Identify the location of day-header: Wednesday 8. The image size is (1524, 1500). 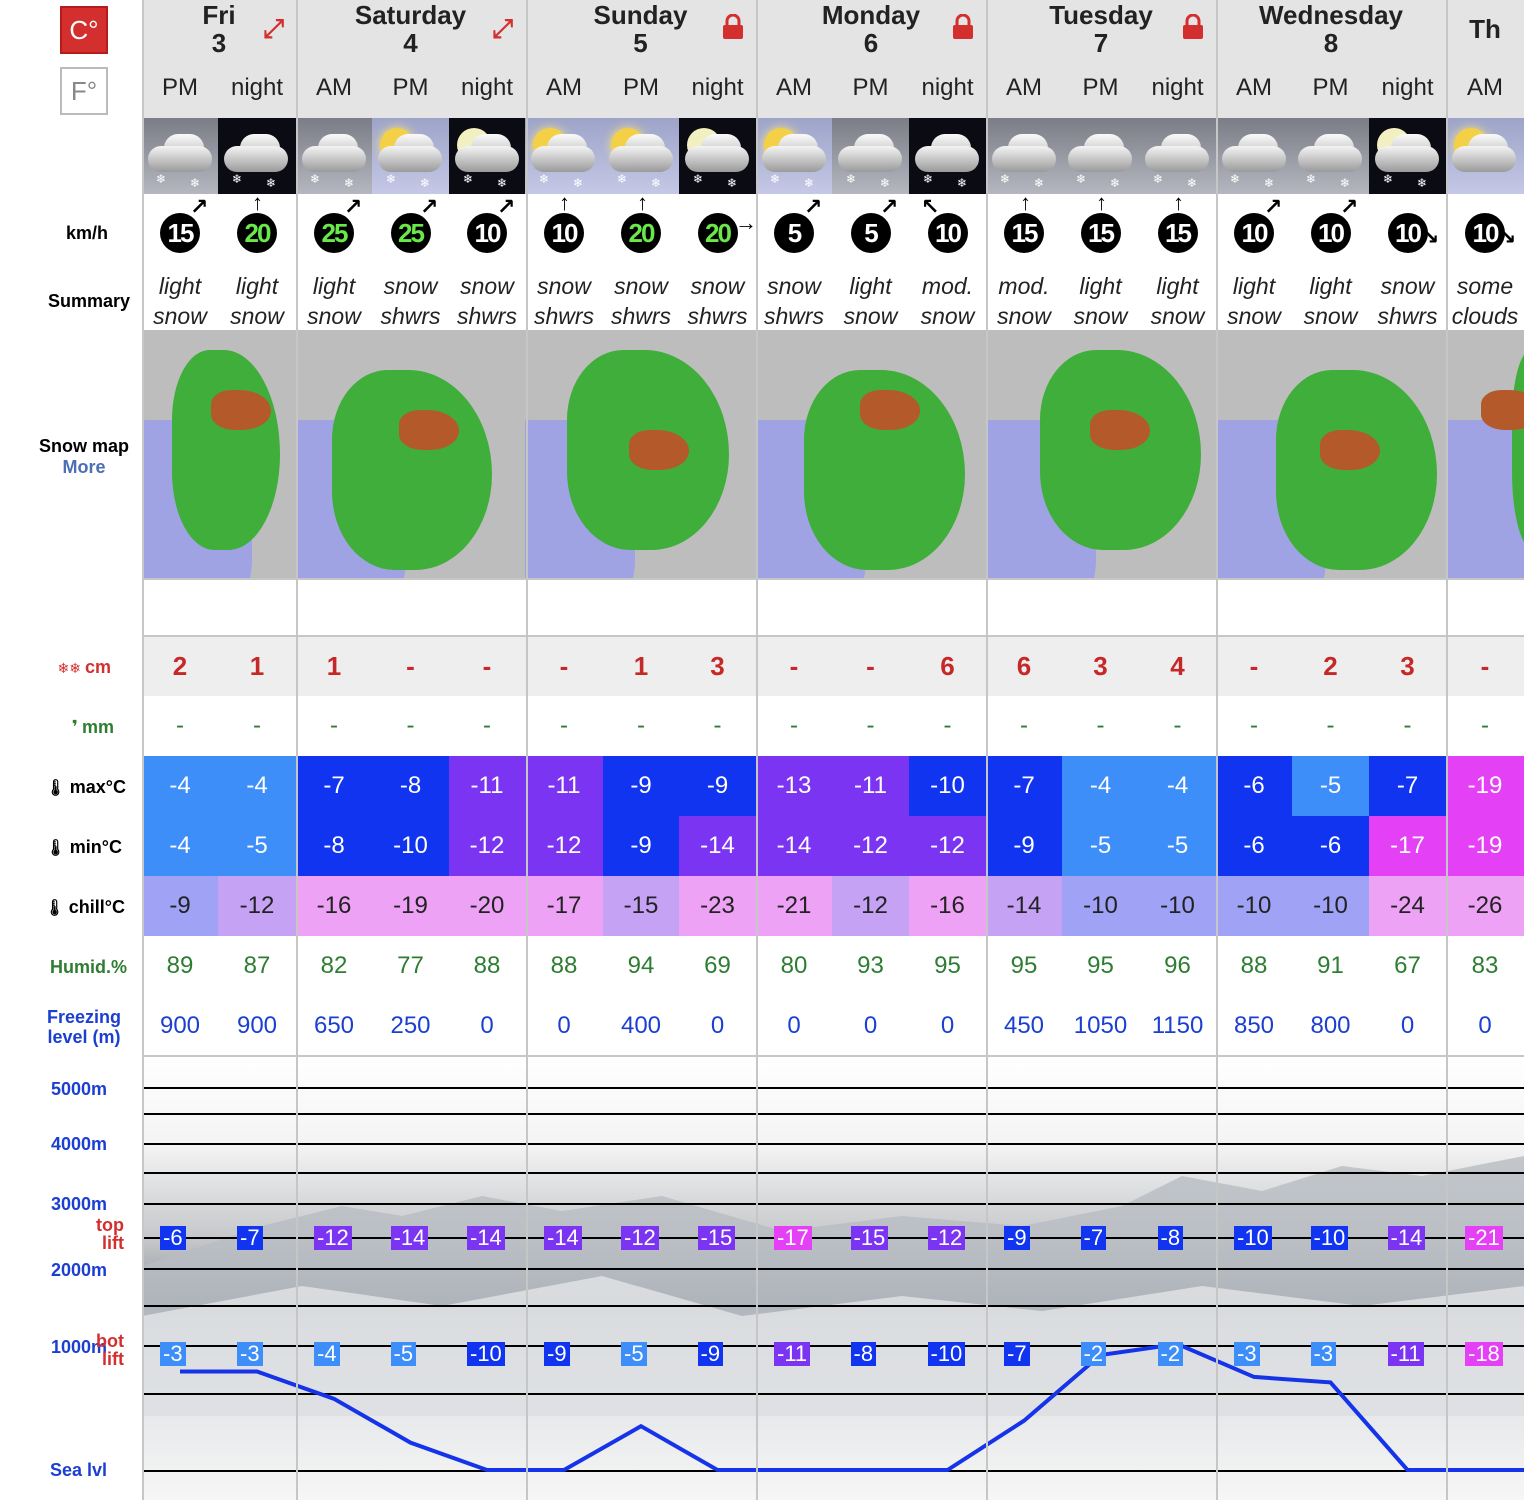
(1331, 29).